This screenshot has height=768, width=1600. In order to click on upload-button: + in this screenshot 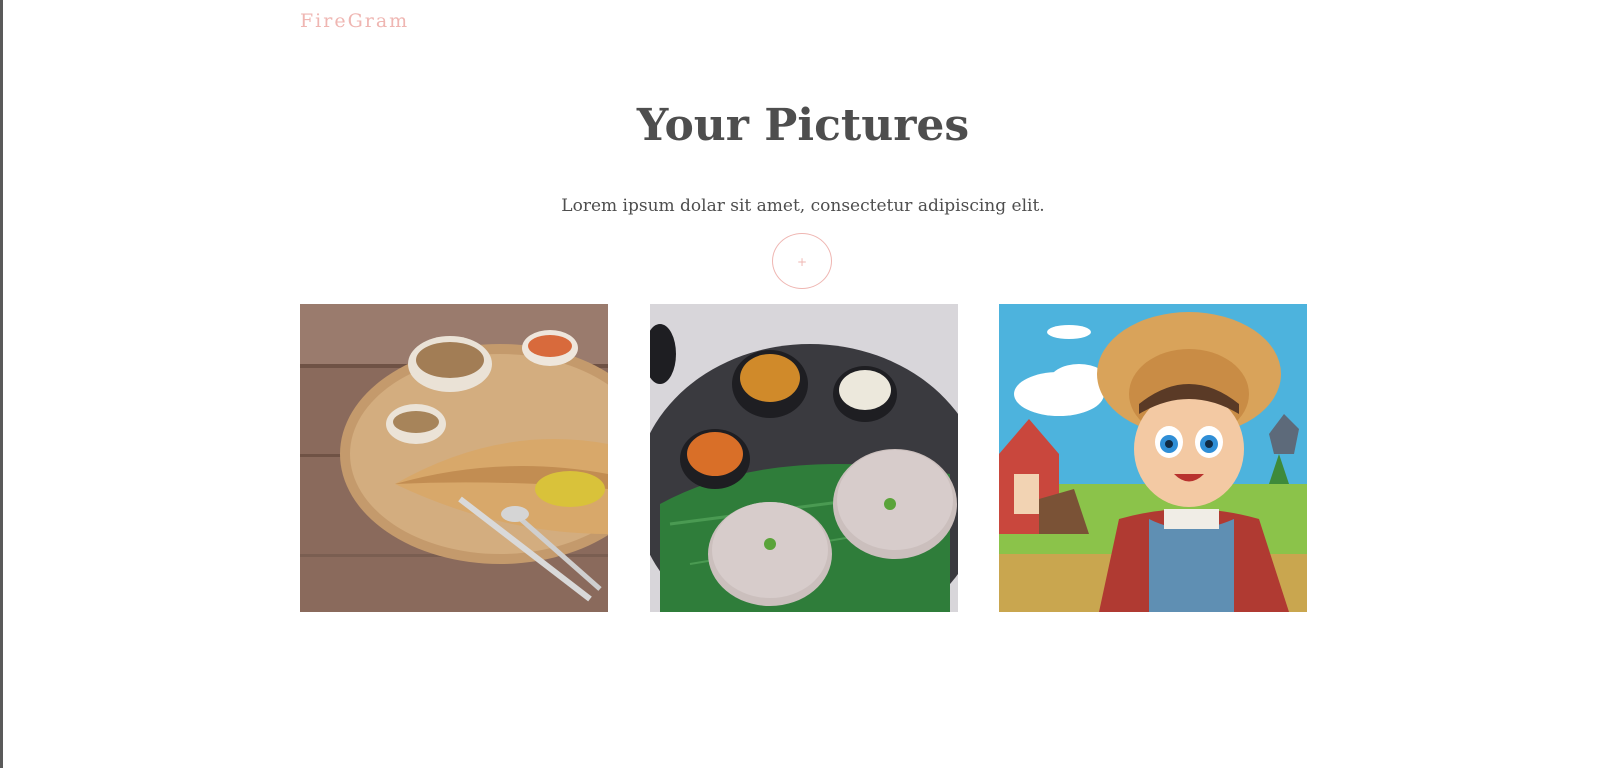, I will do `click(802, 261)`.